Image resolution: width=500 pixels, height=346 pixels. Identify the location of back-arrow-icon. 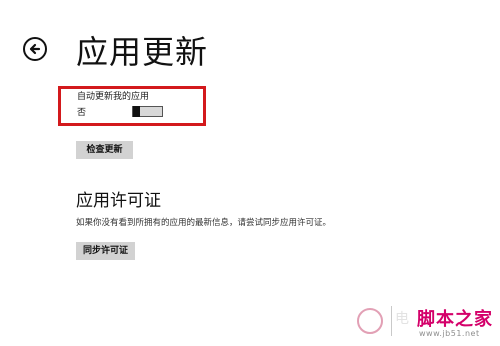
(35, 49).